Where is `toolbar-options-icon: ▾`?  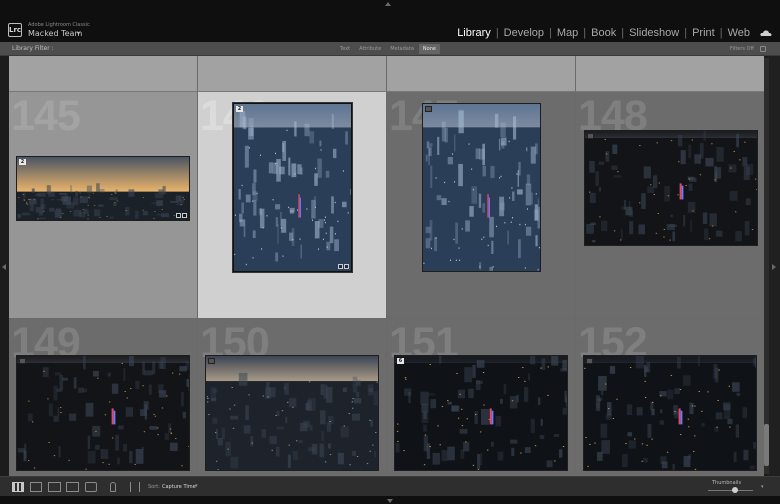
toolbar-options-icon: ▾ is located at coordinates (762, 487).